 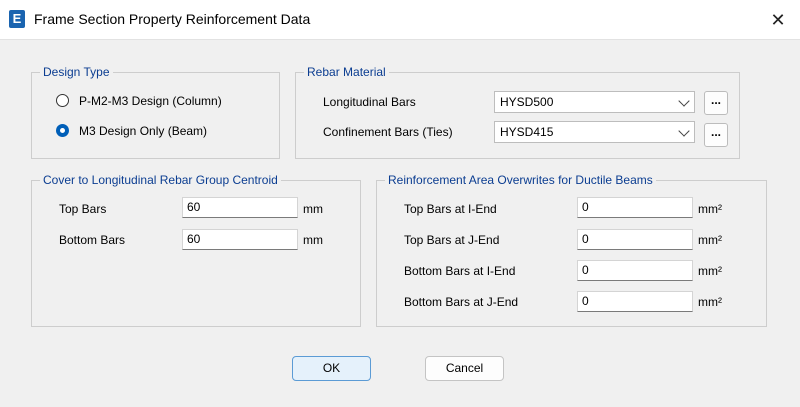 What do you see at coordinates (778, 20) in the screenshot?
I see `close-icon: ✕` at bounding box center [778, 20].